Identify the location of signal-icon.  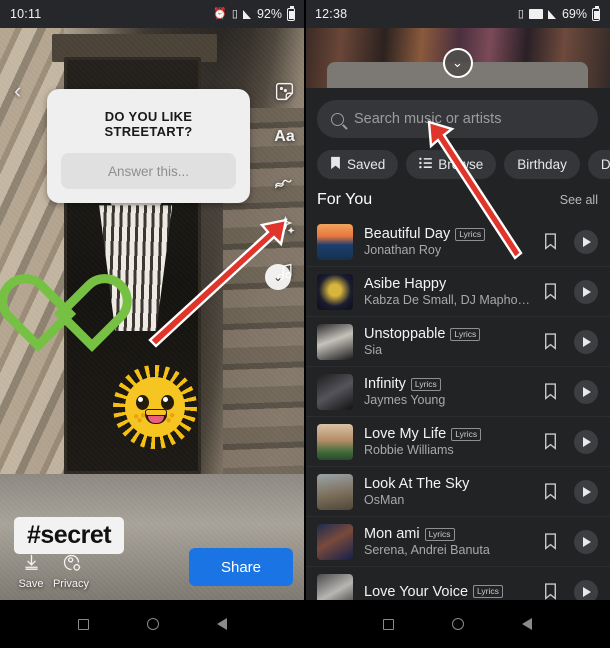
(246, 14).